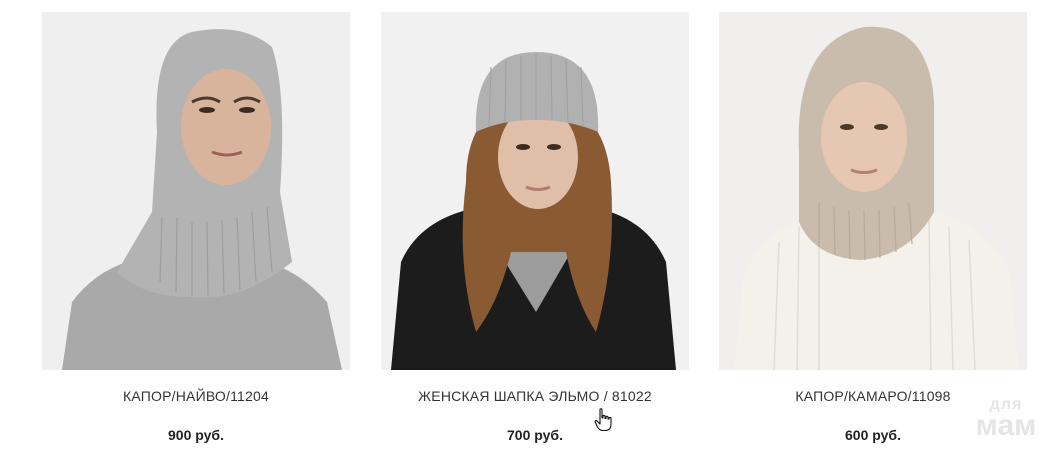 This screenshot has height=453, width=1061. What do you see at coordinates (1006, 425) in the screenshot?
I see `watermark-line2: мам` at bounding box center [1006, 425].